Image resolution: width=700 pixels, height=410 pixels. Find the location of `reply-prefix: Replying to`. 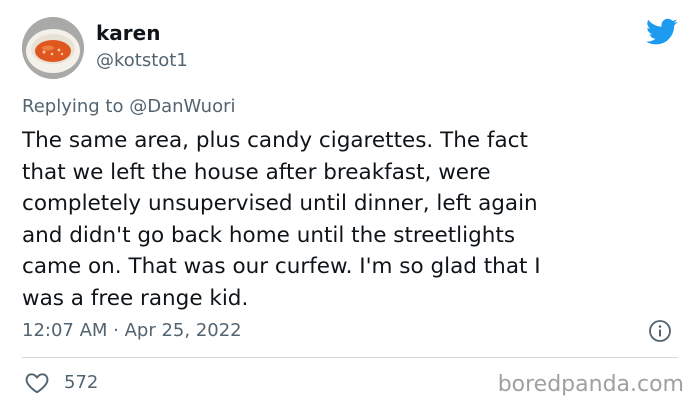

reply-prefix: Replying to is located at coordinates (73, 106).